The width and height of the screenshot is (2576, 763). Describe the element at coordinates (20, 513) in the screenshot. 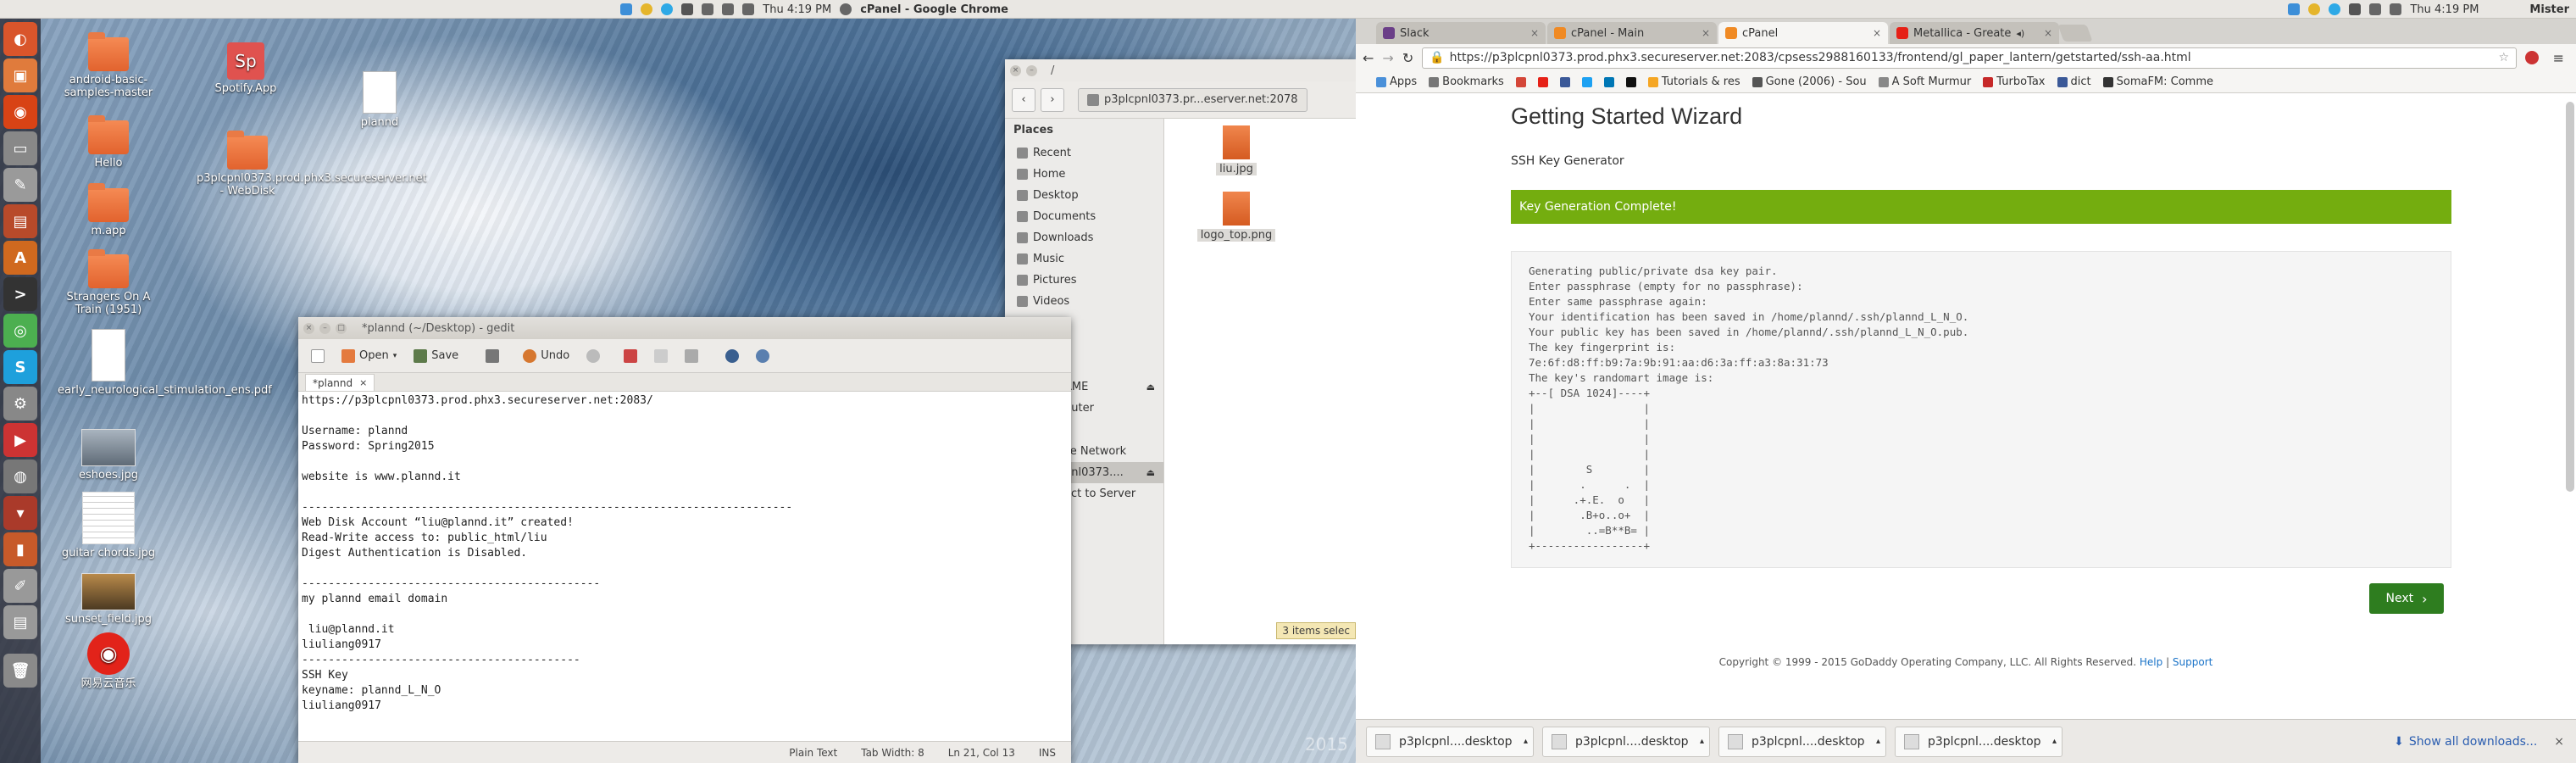

I see `usb-drive-icon: ▾` at that location.